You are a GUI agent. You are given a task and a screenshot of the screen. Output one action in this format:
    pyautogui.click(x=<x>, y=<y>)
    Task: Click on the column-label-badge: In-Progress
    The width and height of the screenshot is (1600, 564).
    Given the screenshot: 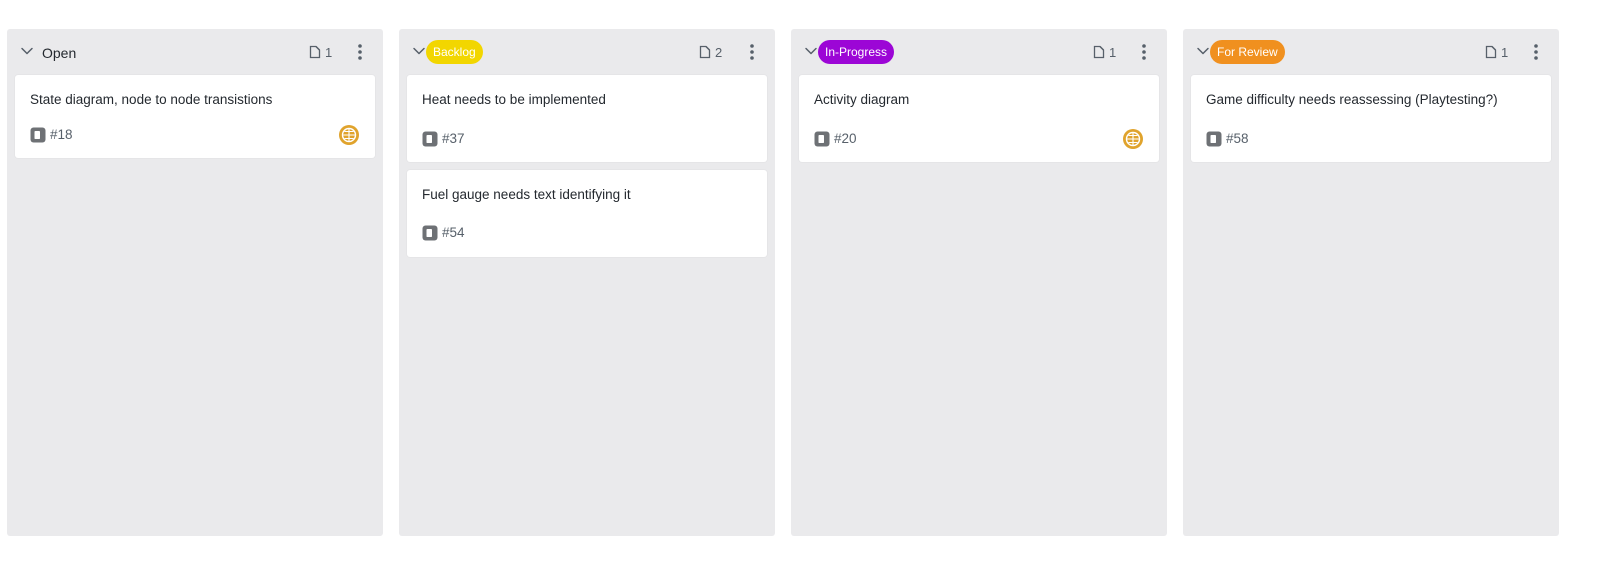 What is the action you would take?
    pyautogui.click(x=856, y=52)
    